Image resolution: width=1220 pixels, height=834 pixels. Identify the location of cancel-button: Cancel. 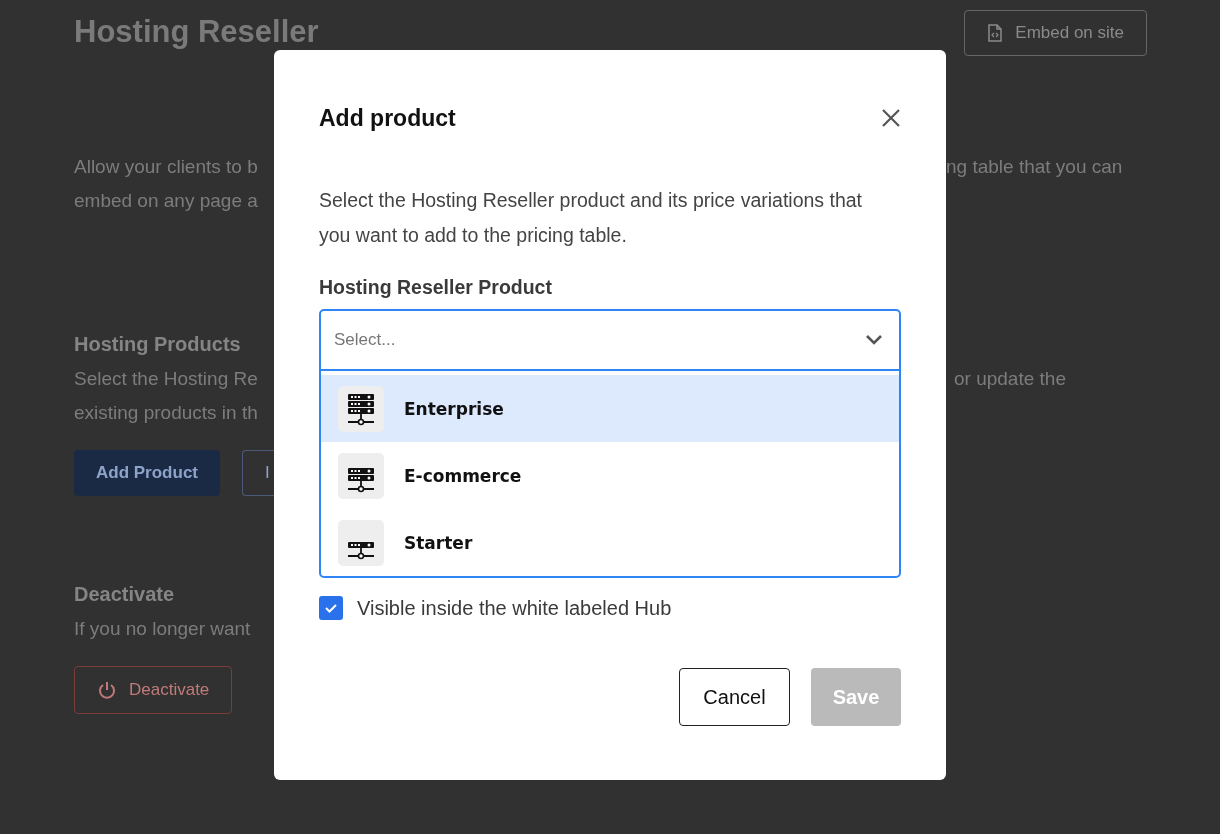
(734, 697).